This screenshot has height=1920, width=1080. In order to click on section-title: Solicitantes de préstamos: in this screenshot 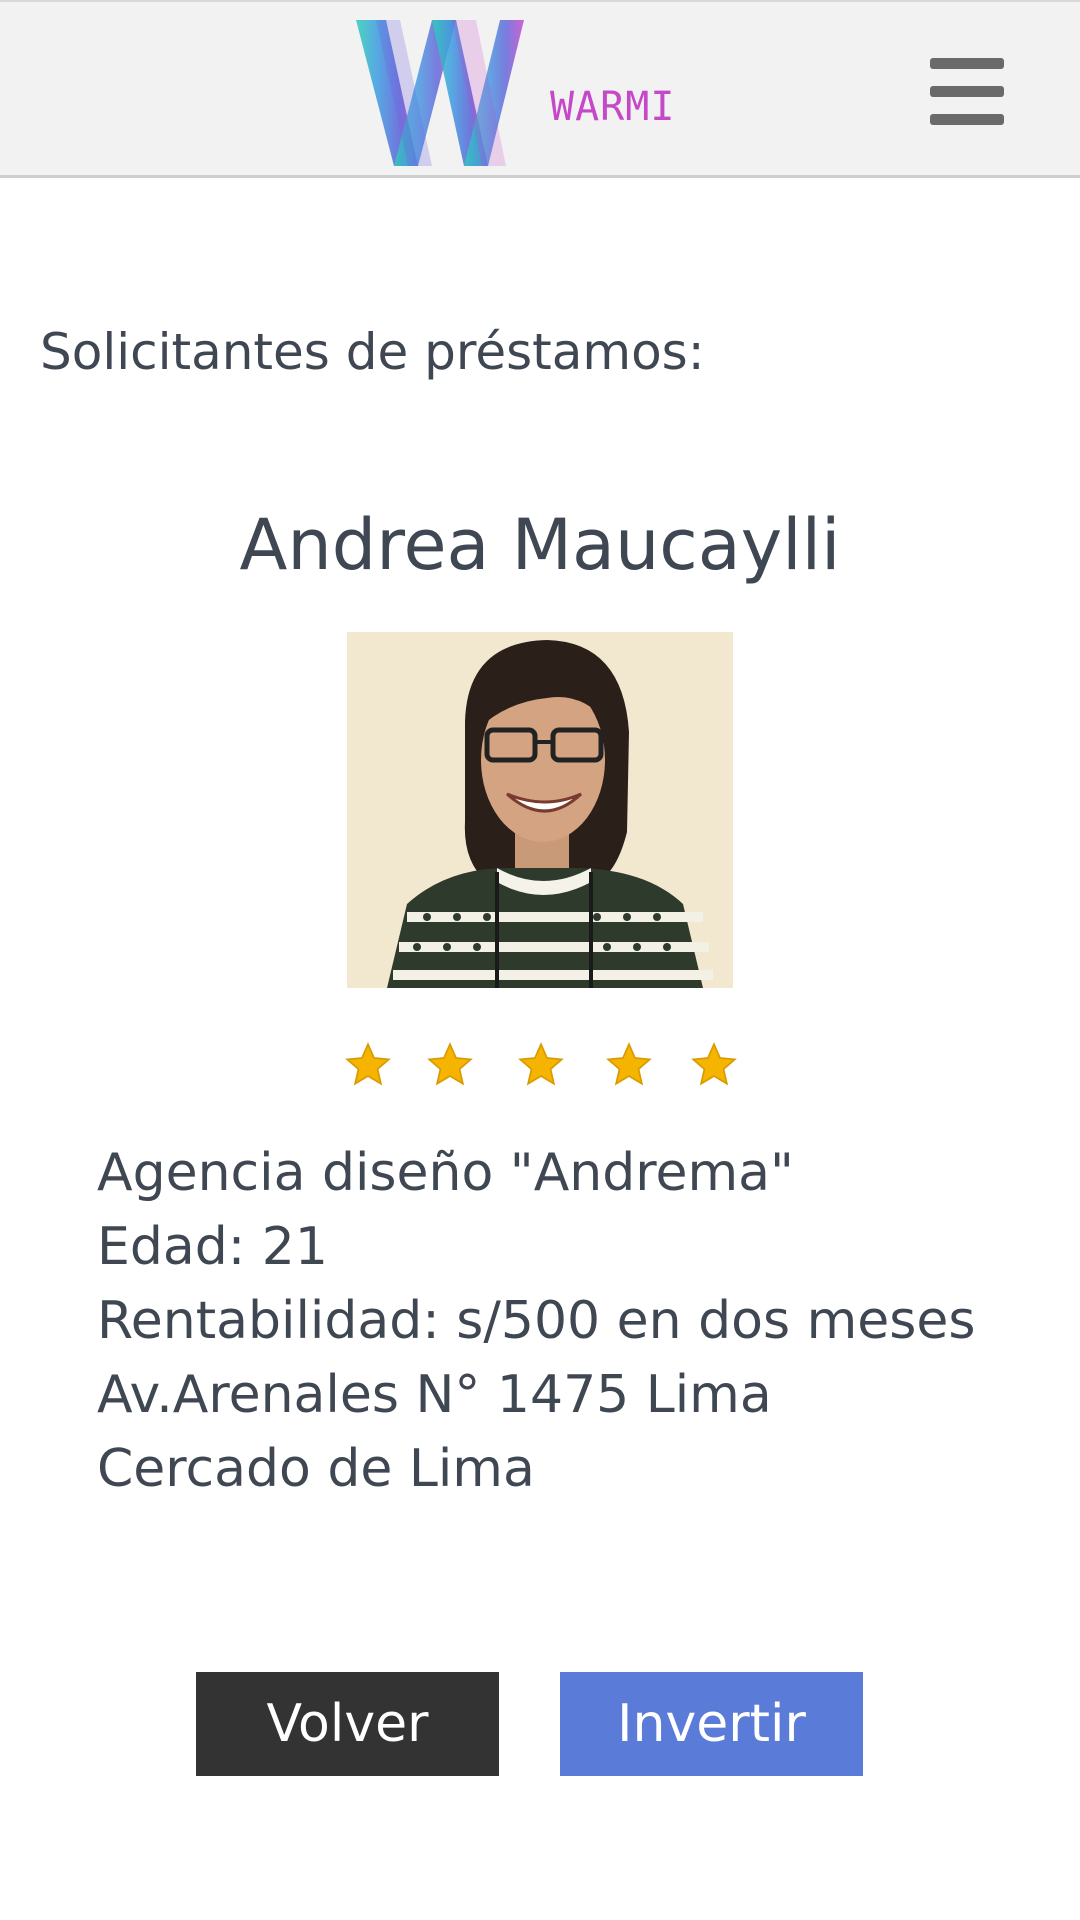, I will do `click(372, 352)`.